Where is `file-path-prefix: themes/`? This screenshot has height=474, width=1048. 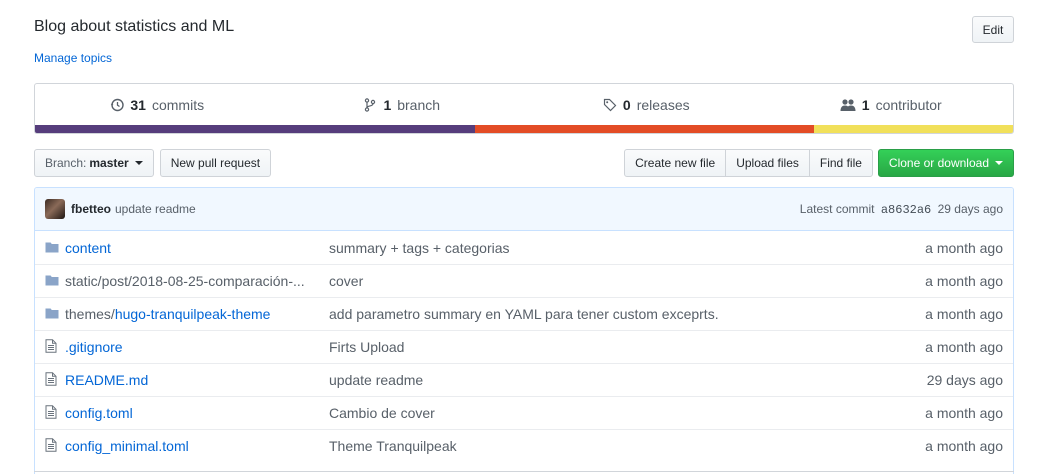
file-path-prefix: themes/ is located at coordinates (90, 314).